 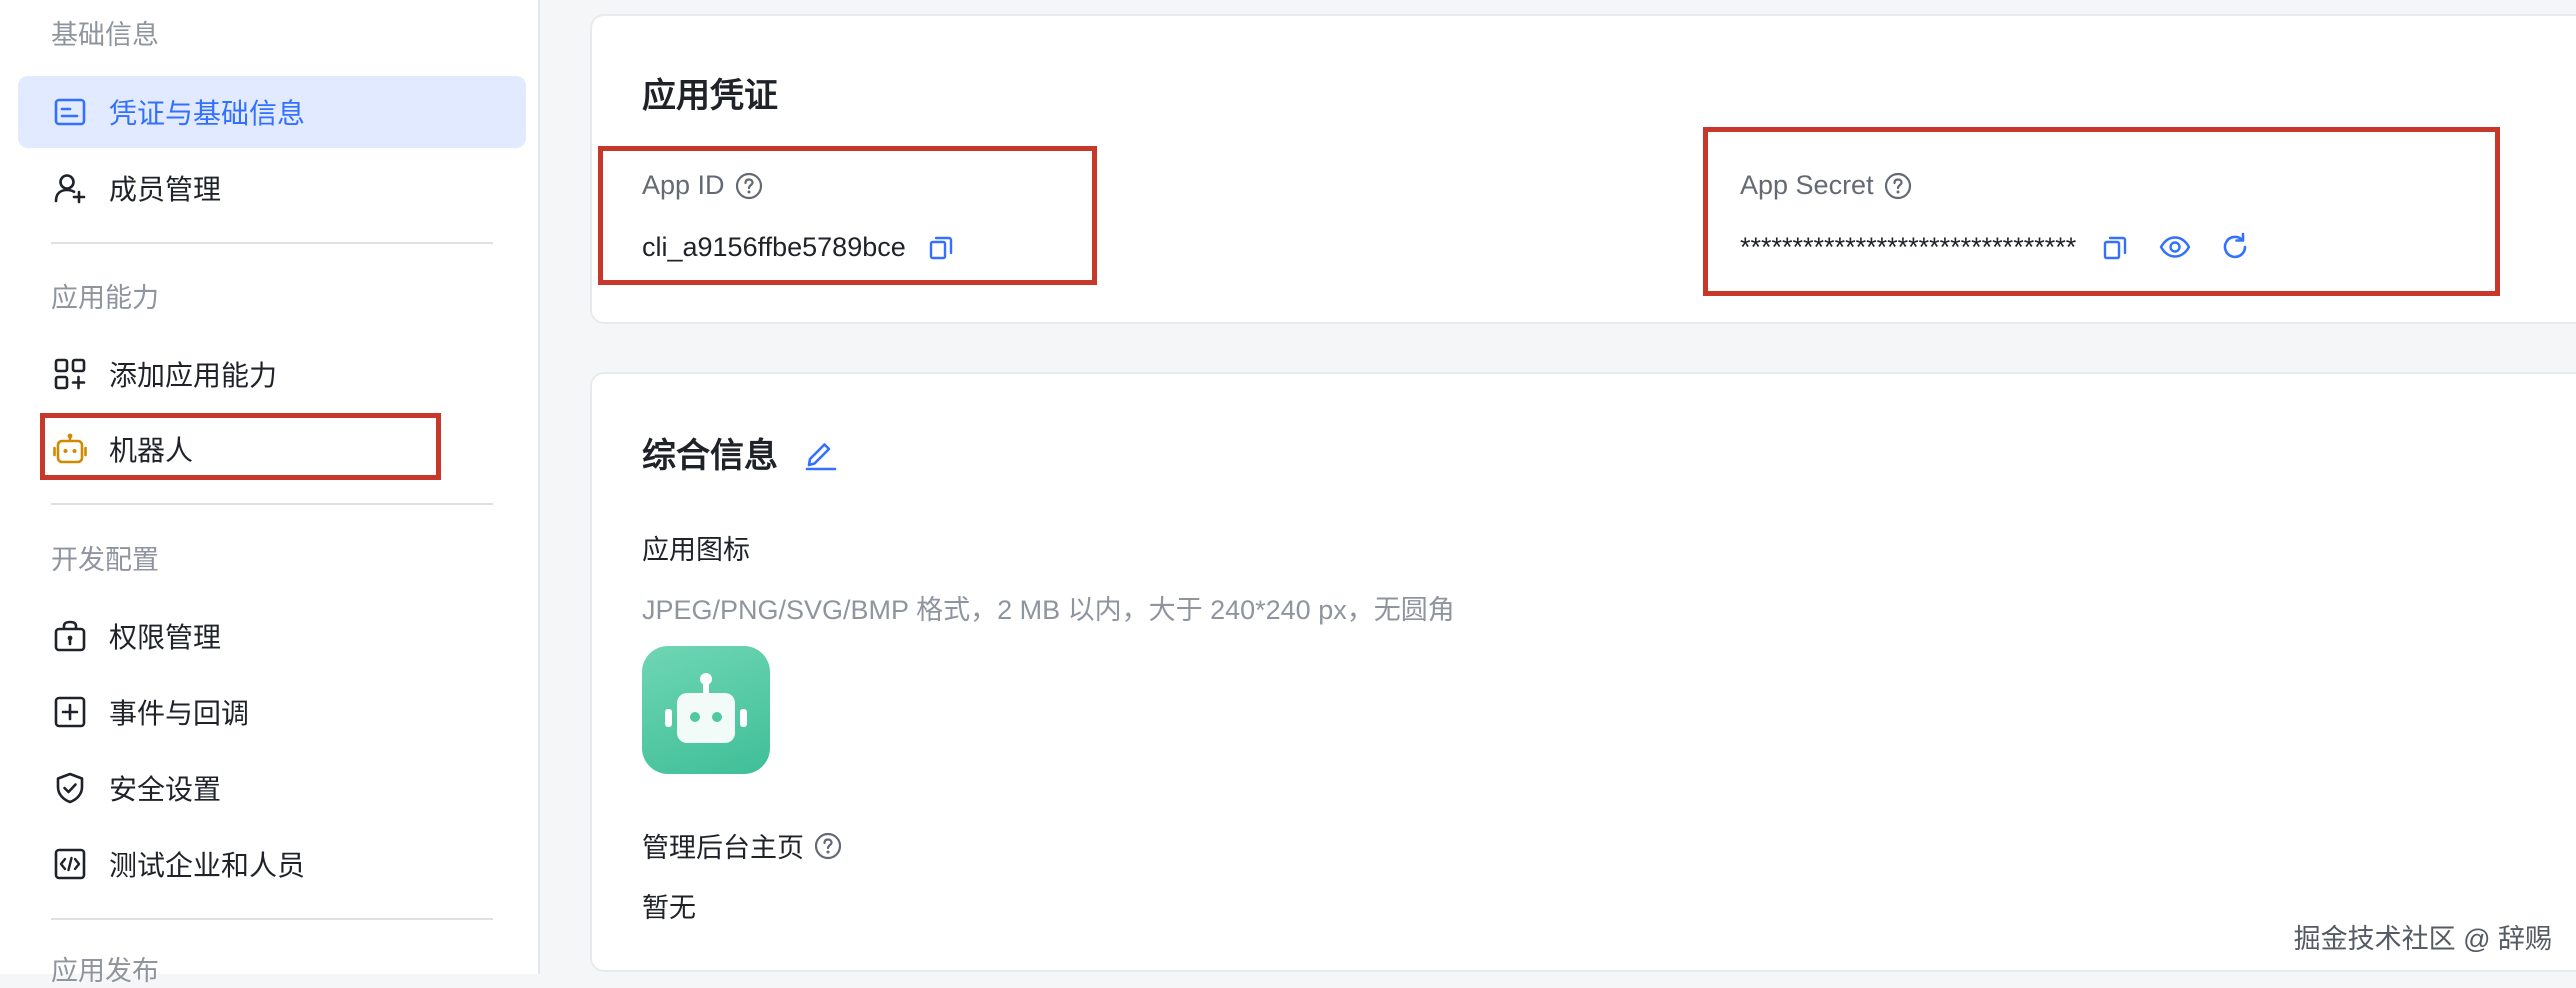 What do you see at coordinates (165, 188) in the screenshot?
I see `sidebar-item-label: 成员管理` at bounding box center [165, 188].